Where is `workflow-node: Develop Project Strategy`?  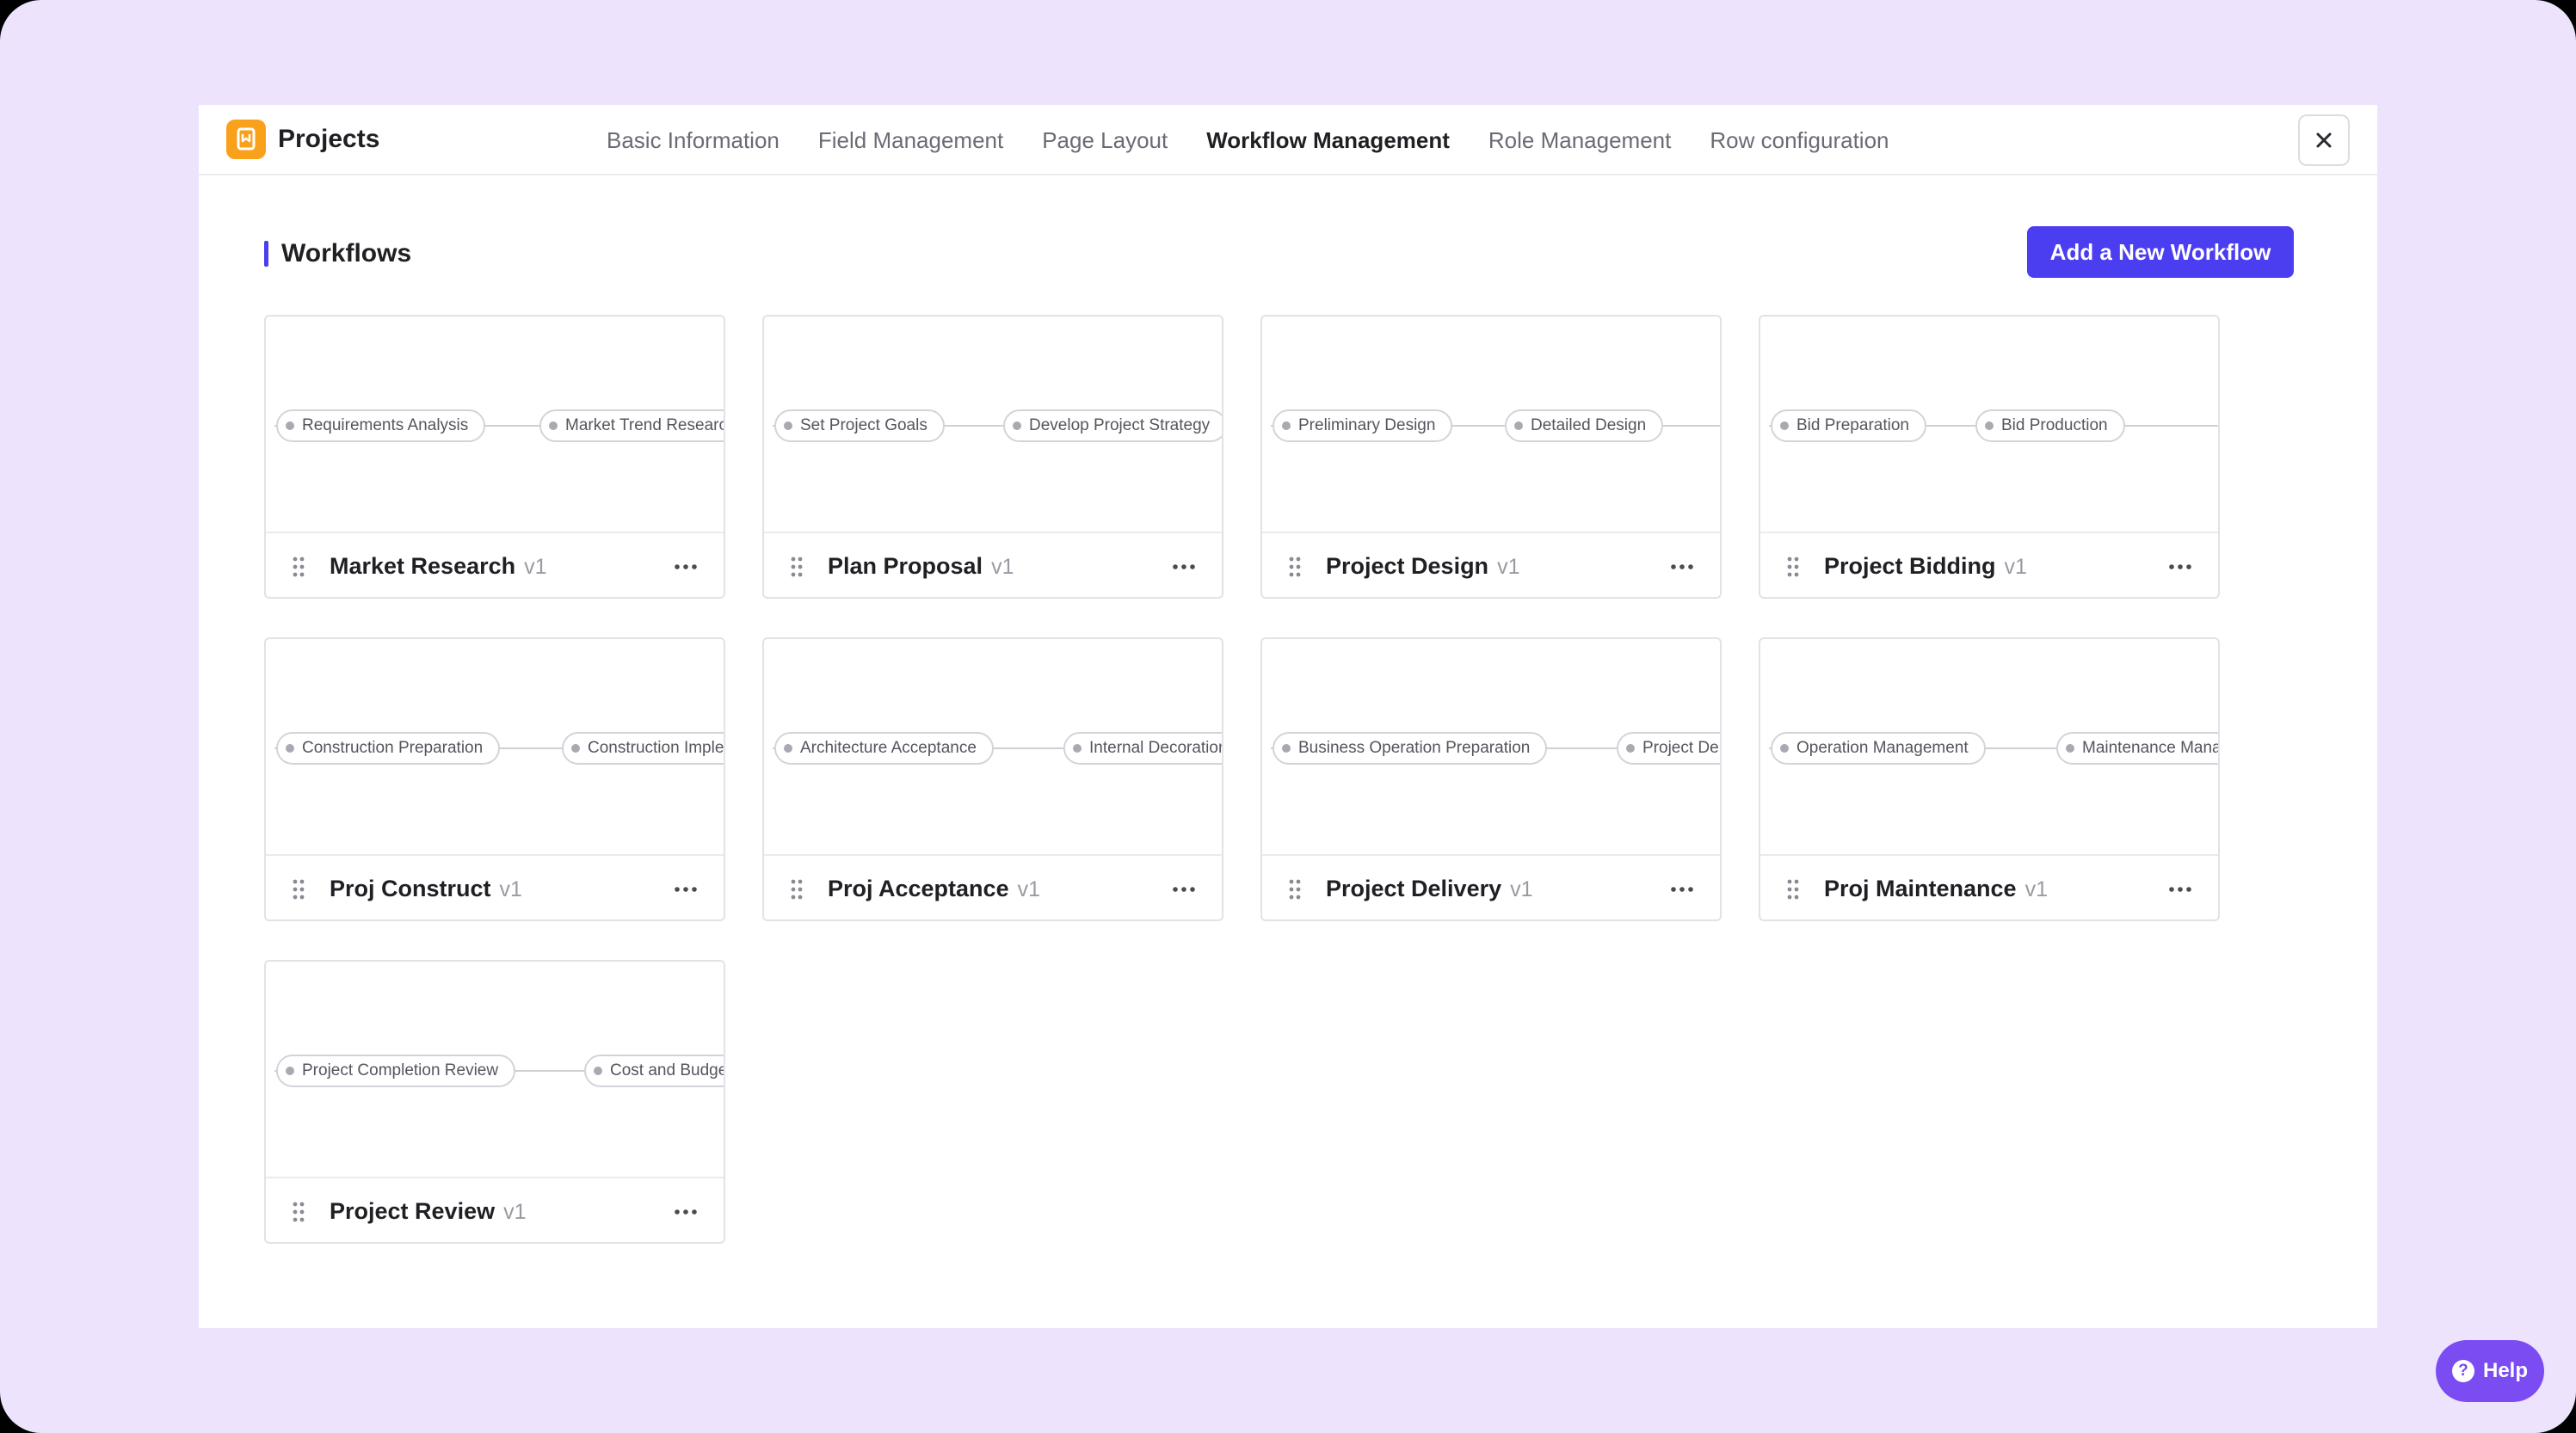 workflow-node: Develop Project Strategy is located at coordinates (1113, 425).